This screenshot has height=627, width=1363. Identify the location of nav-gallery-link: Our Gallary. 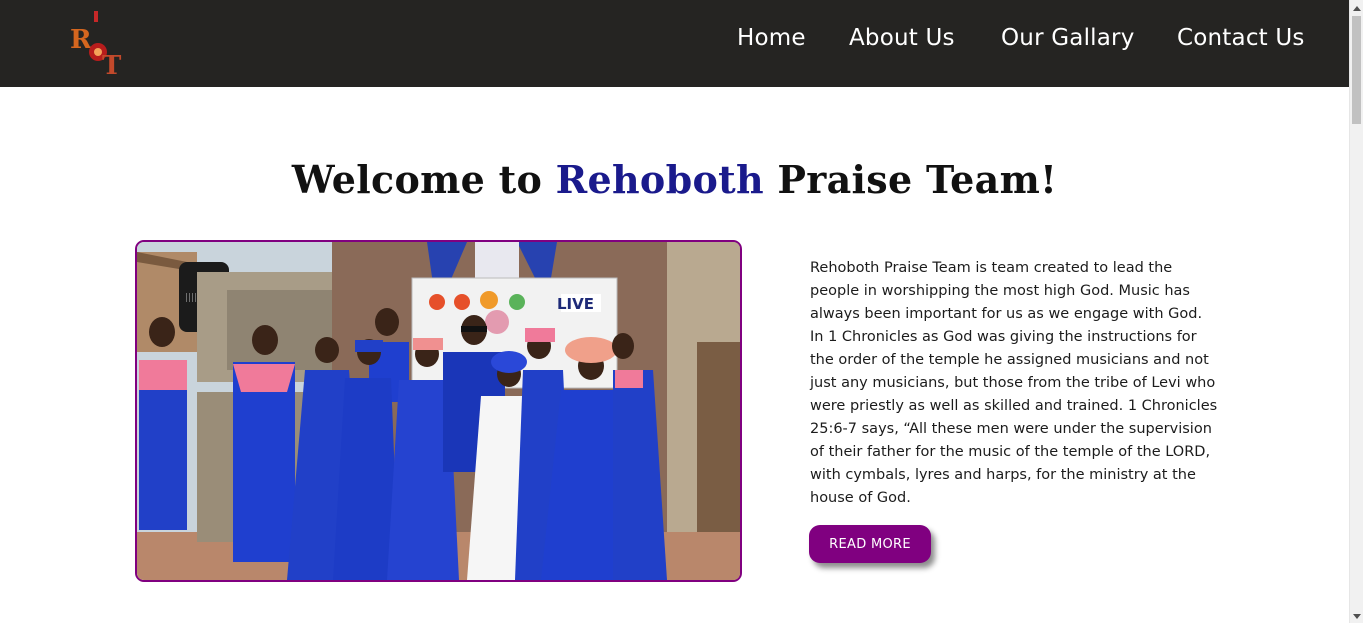
(1068, 38).